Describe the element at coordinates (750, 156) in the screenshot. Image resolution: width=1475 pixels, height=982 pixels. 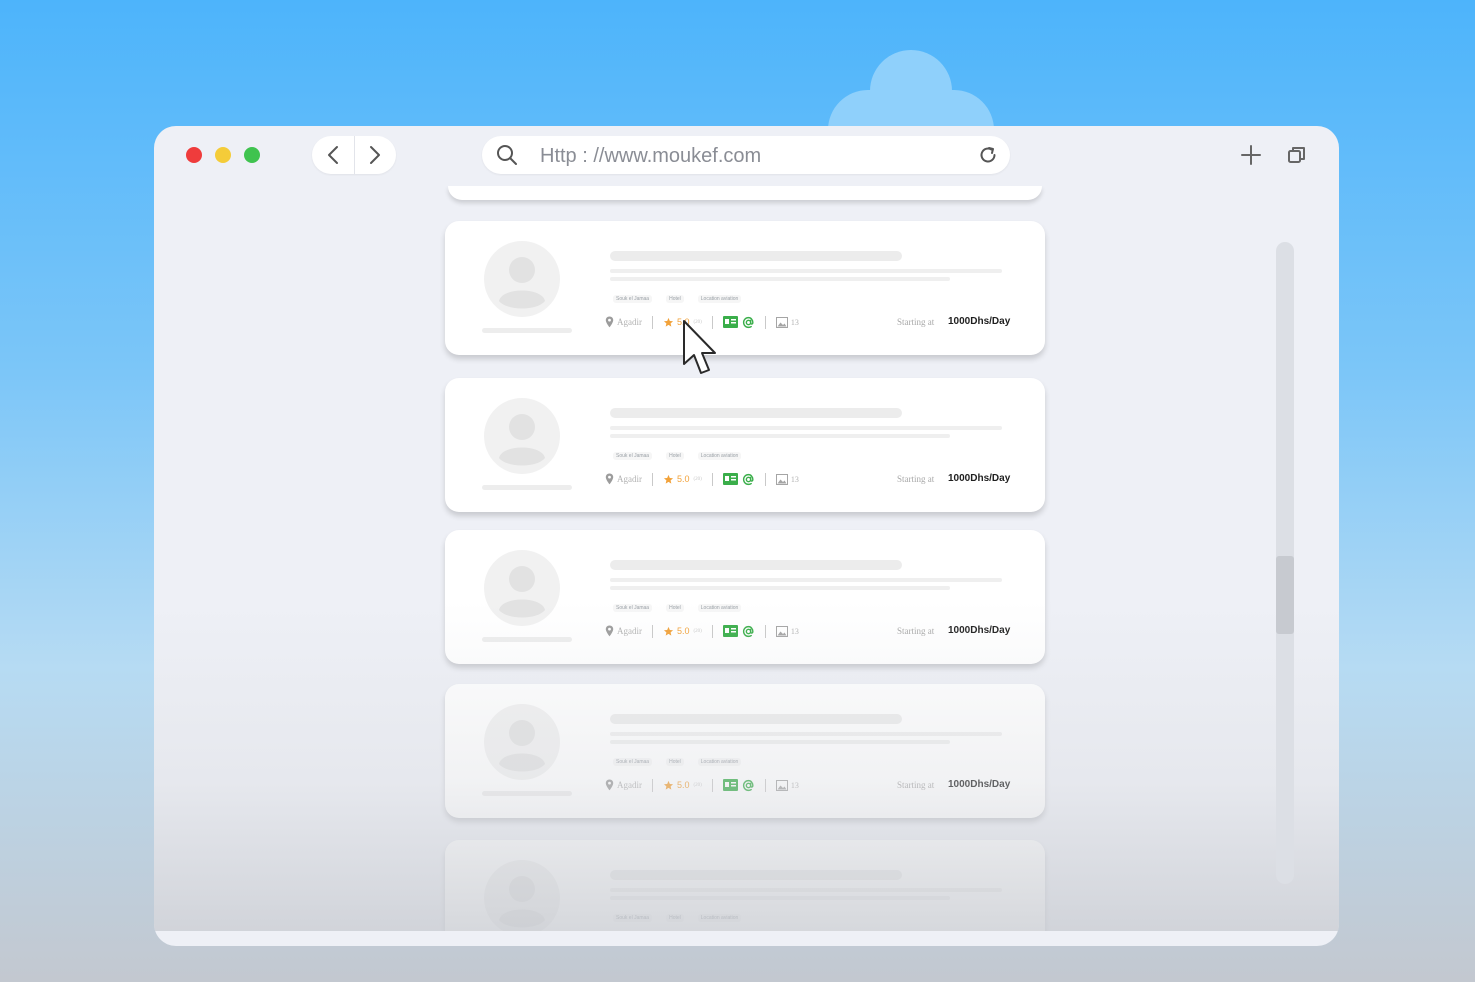
I see `url-input` at that location.